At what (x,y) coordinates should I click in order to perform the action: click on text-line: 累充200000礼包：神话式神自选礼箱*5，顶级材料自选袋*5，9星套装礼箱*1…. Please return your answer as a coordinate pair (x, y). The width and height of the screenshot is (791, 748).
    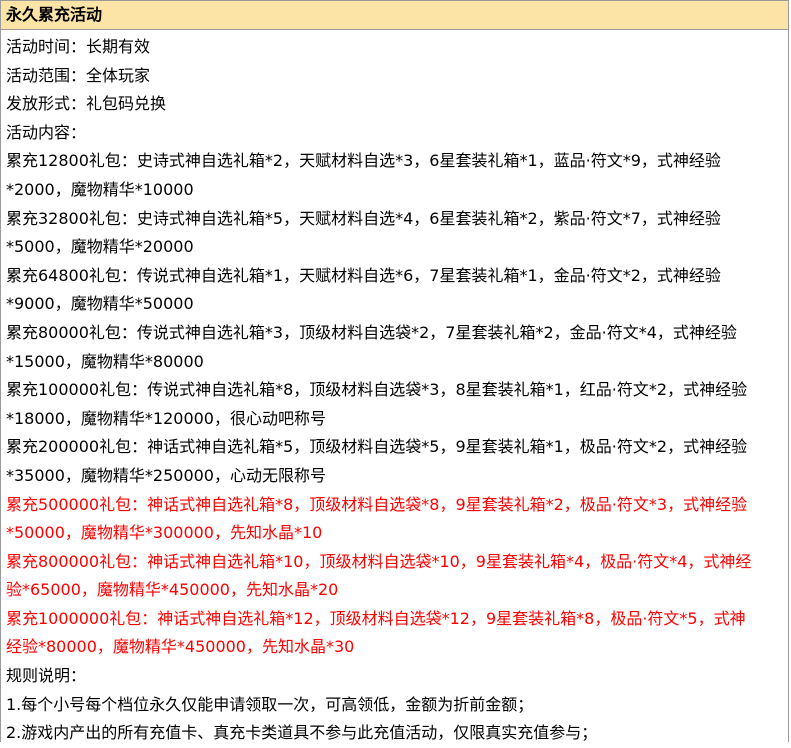
    Looking at the image, I should click on (377, 447).